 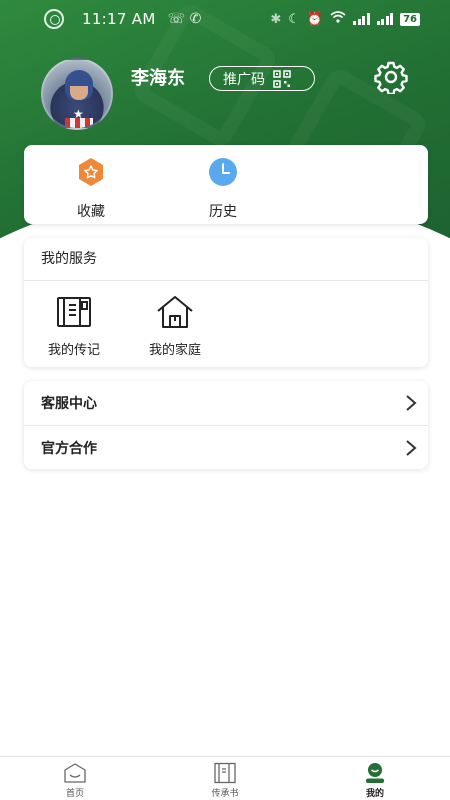 I want to click on tab-heritage-book: 传承书, so click(x=225, y=778).